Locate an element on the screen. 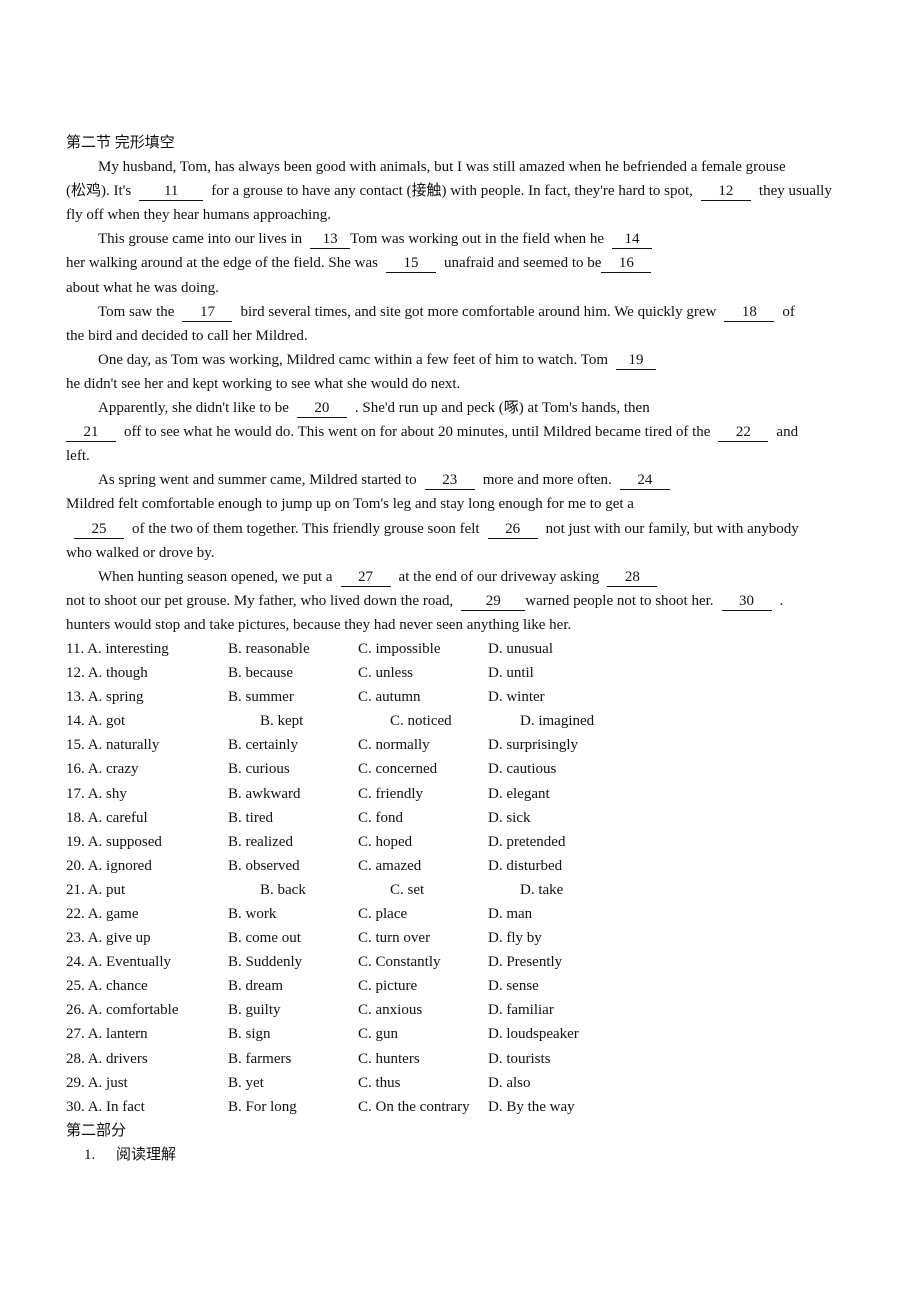  blank-22: 22 is located at coordinates (743, 434).